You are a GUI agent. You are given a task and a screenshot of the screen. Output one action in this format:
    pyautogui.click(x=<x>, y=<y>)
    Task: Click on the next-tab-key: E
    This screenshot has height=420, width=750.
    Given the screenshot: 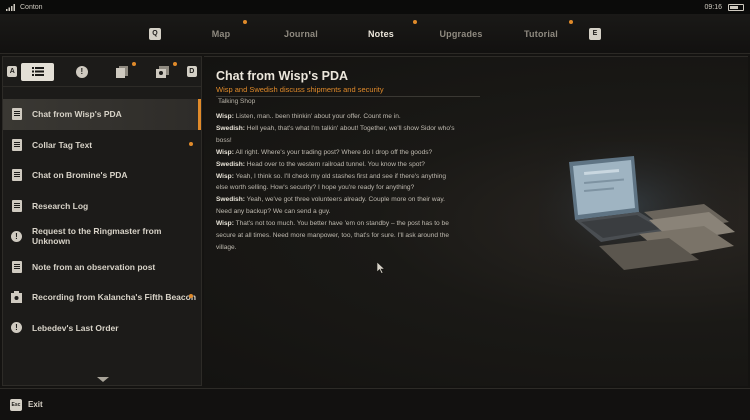 What is the action you would take?
    pyautogui.click(x=595, y=33)
    